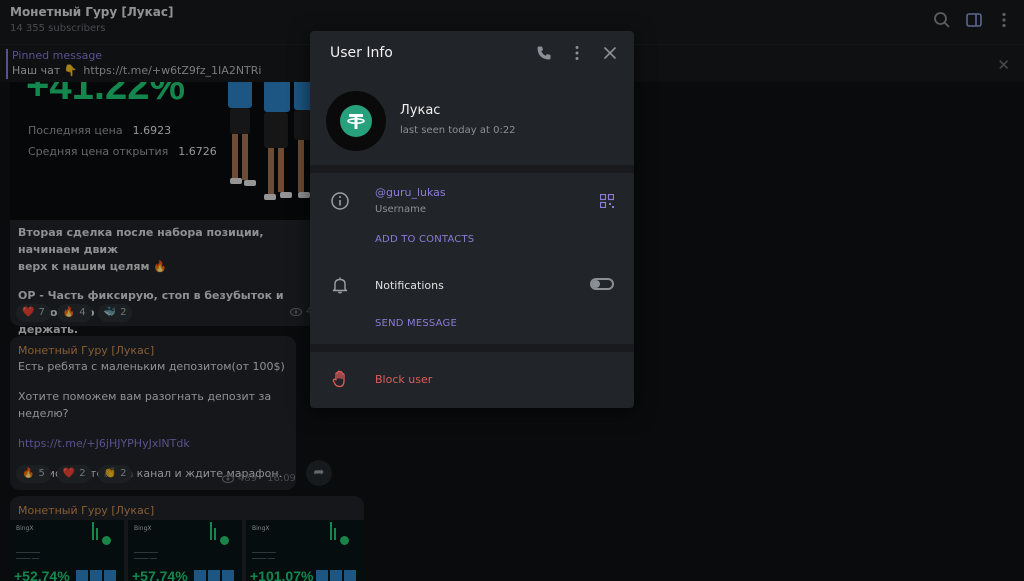  What do you see at coordinates (409, 285) in the screenshot?
I see `notifications-label: Notifications` at bounding box center [409, 285].